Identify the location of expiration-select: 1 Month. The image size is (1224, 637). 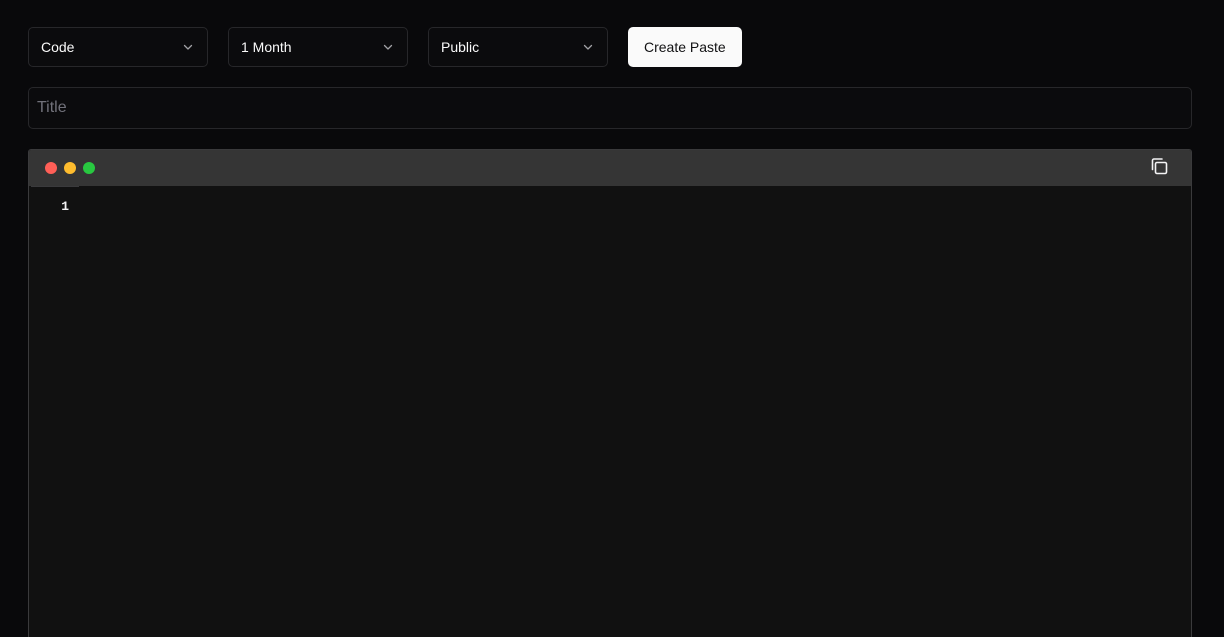
(318, 47).